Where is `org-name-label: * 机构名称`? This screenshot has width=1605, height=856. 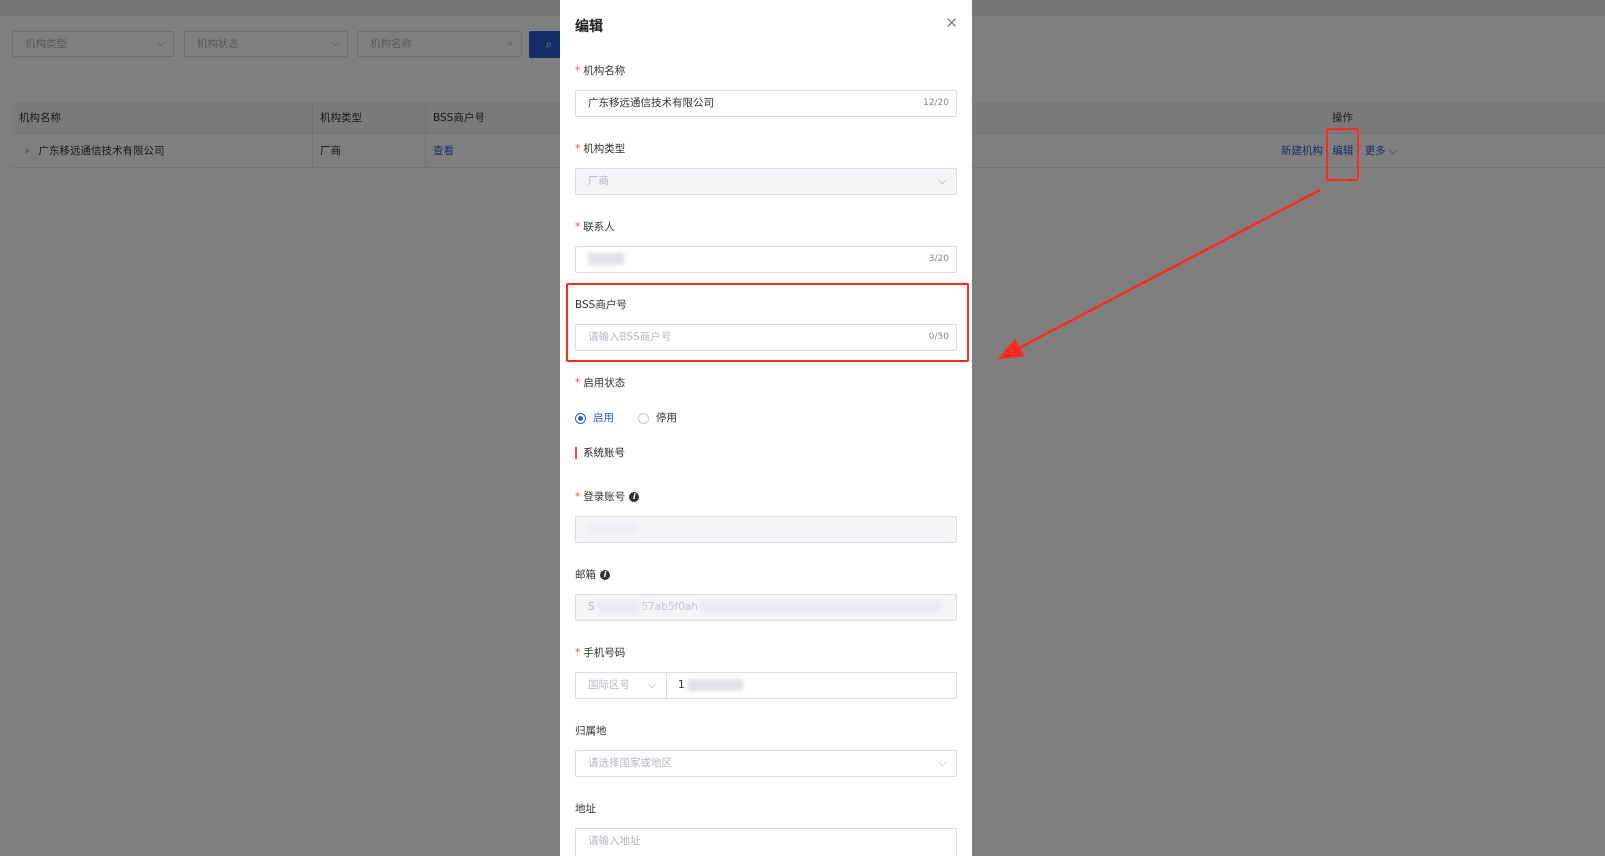 org-name-label: * 机构名称 is located at coordinates (600, 71).